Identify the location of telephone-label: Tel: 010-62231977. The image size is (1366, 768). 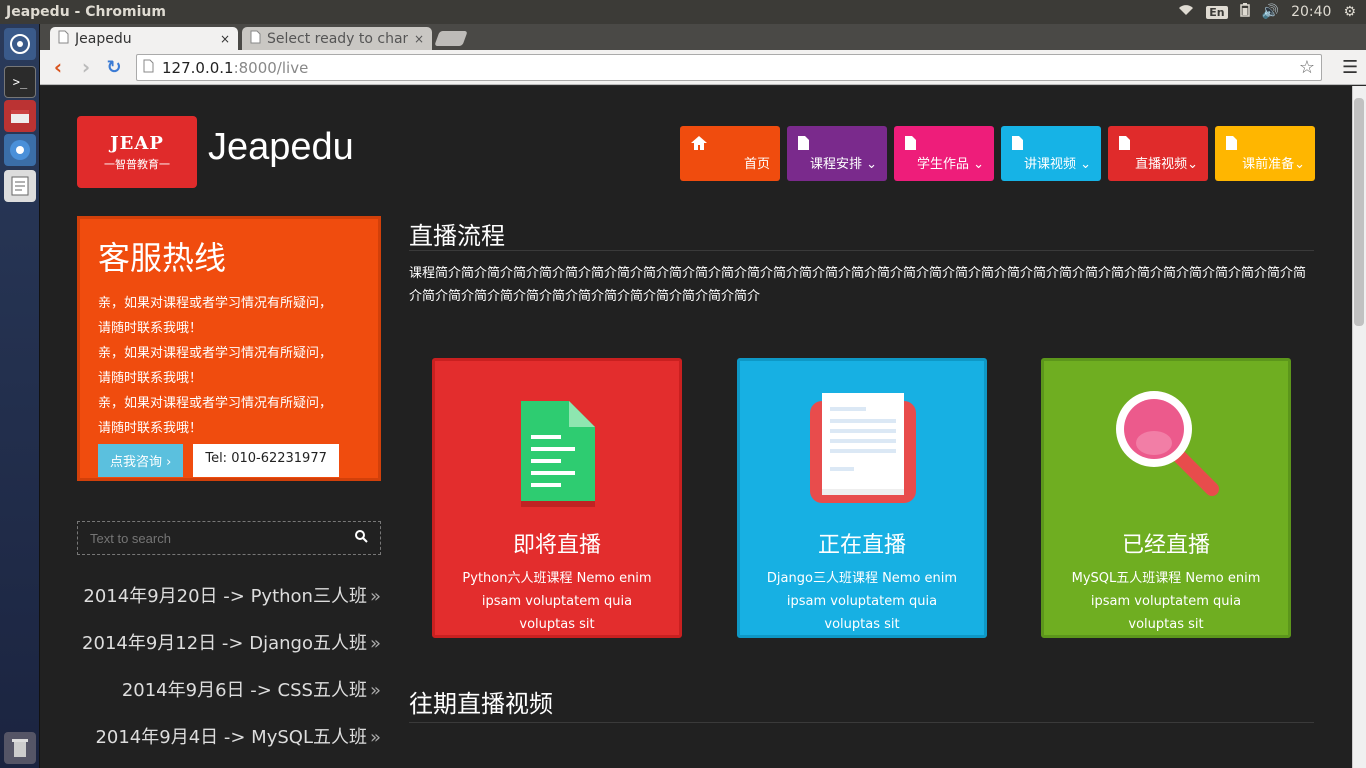
(266, 460).